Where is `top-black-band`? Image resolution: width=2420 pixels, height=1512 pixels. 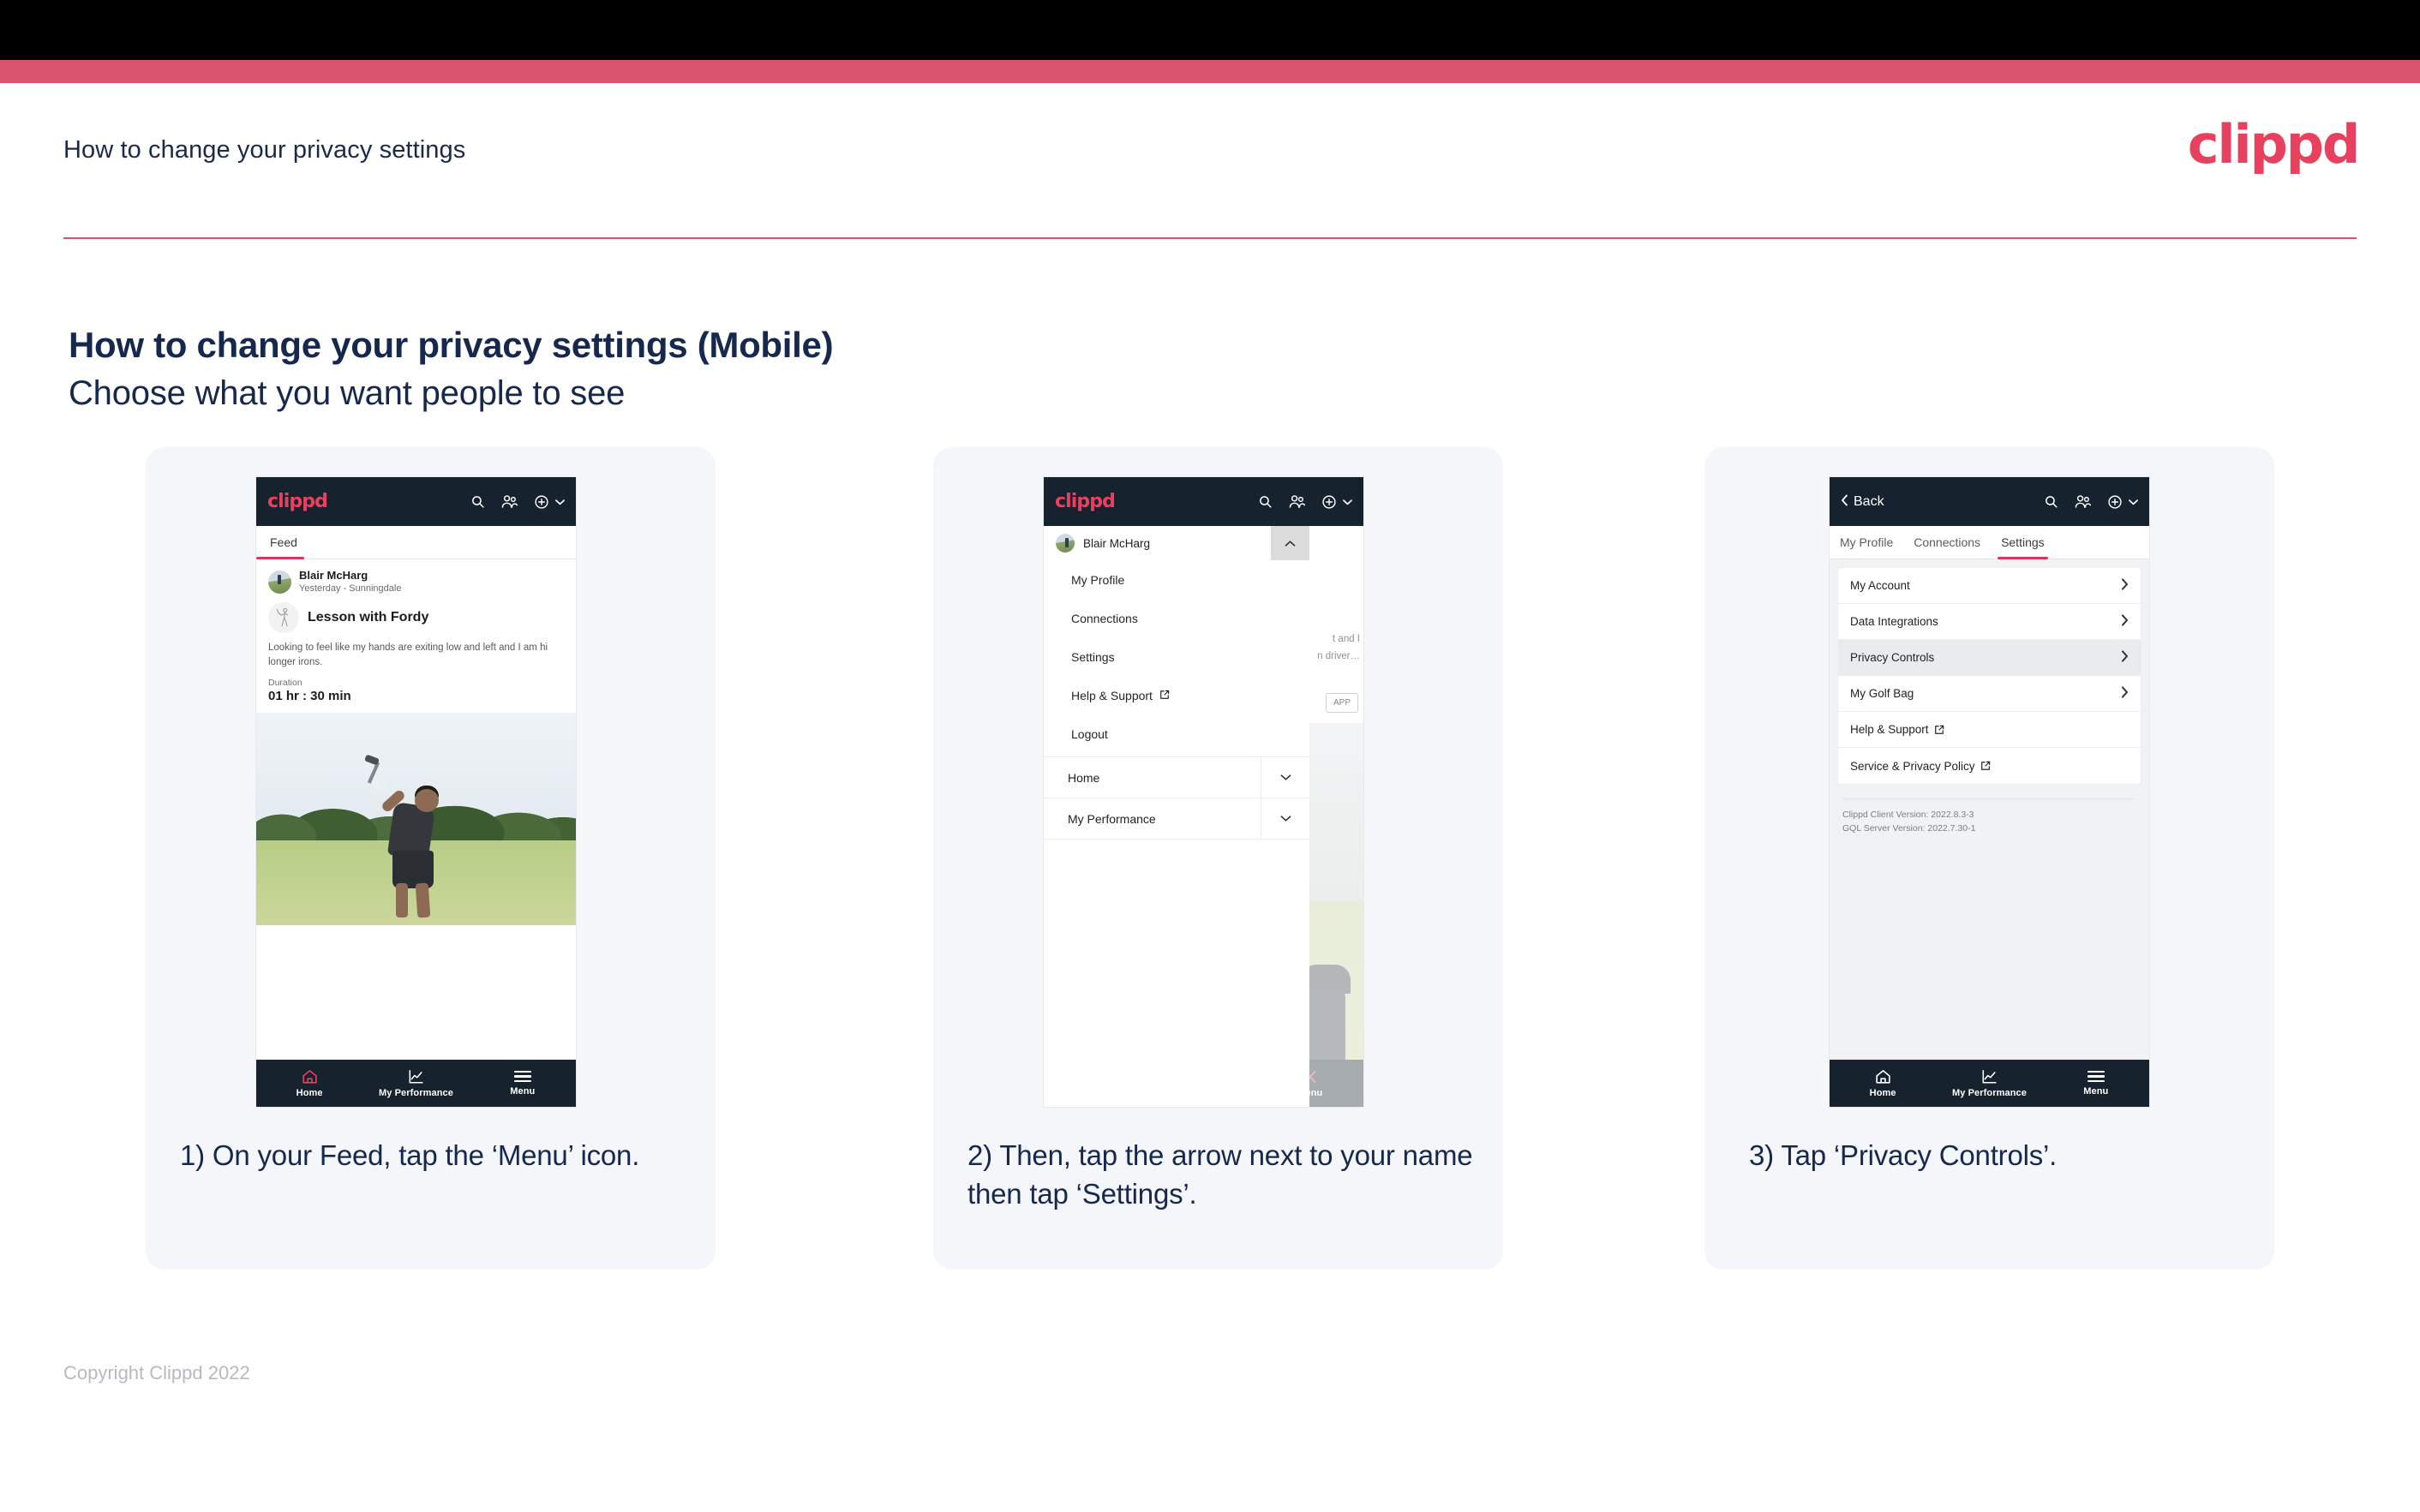
top-black-band is located at coordinates (1210, 30).